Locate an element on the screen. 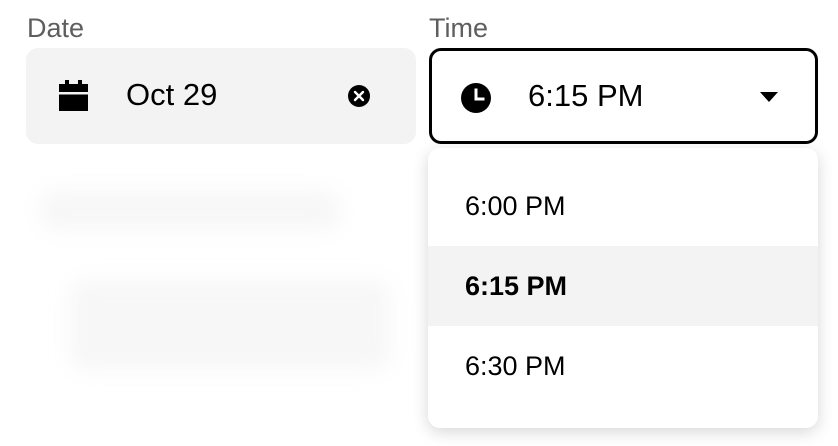 The image size is (838, 446). clock-icon is located at coordinates (476, 98).